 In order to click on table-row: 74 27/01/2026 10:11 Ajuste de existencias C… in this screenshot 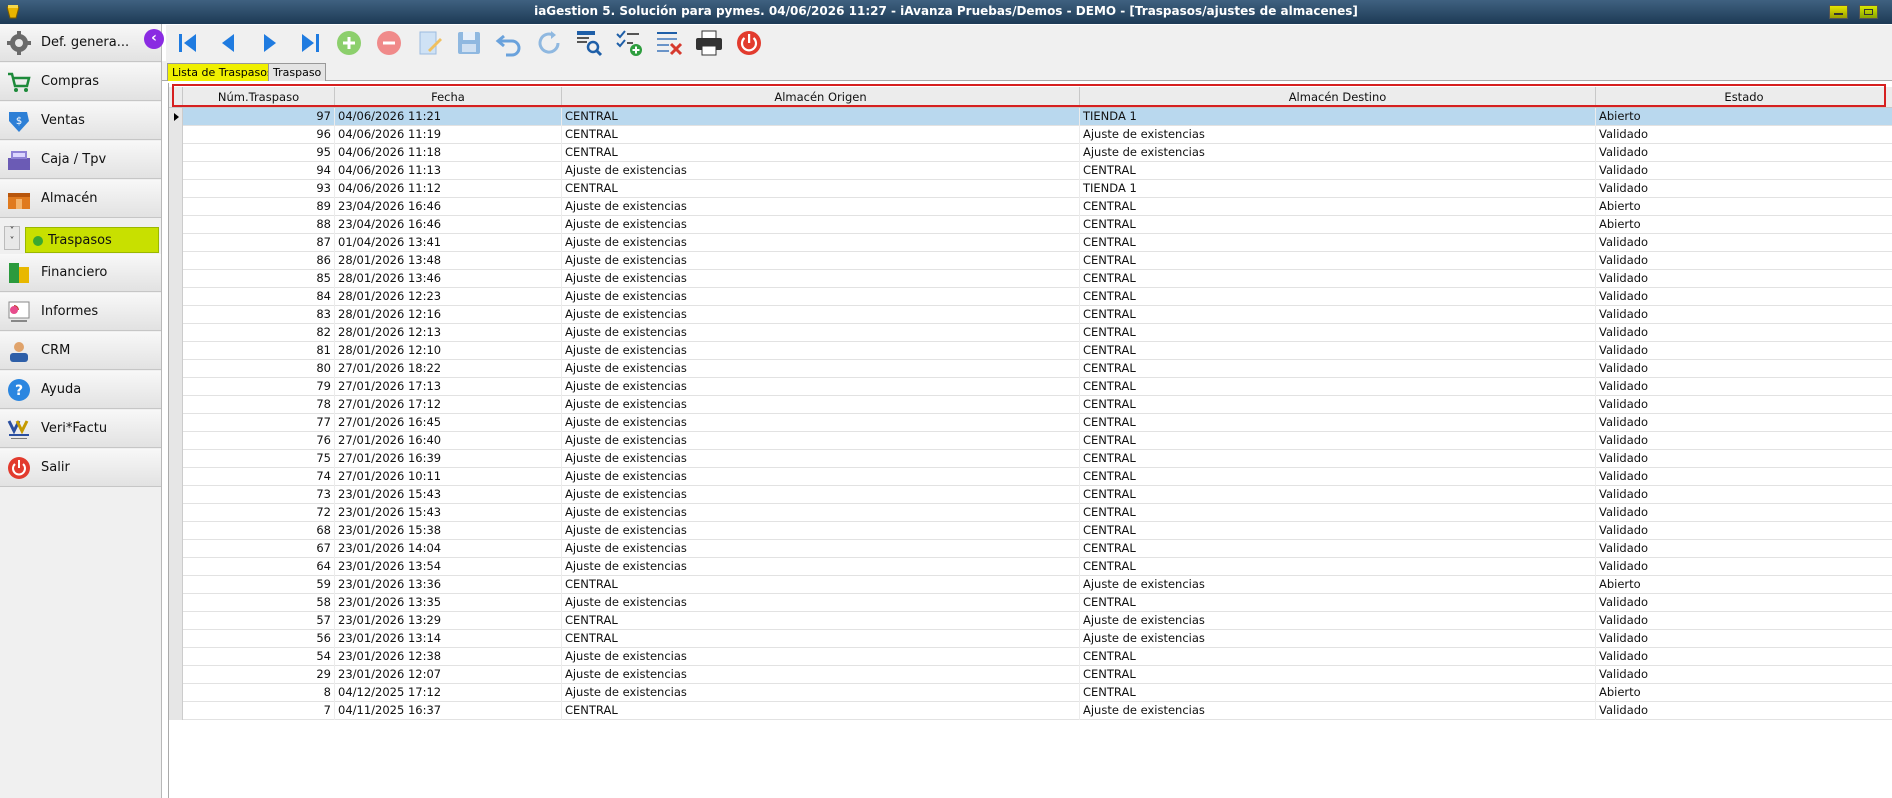, I will do `click(1030, 477)`.